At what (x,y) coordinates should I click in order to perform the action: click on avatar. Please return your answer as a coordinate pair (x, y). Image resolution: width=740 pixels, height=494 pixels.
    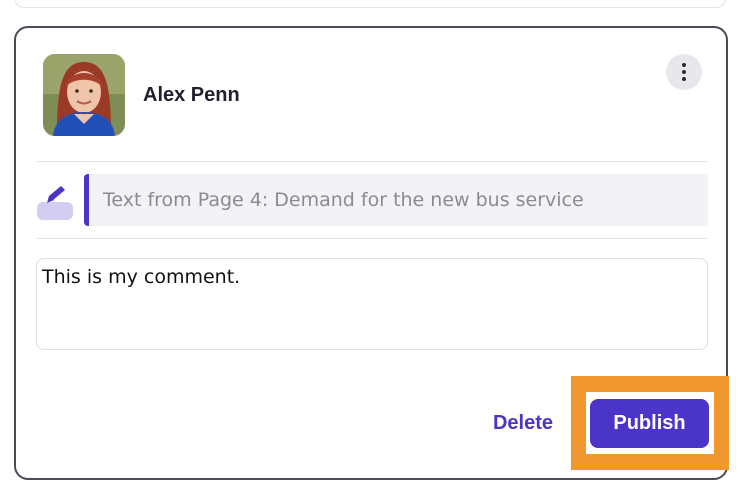
    Looking at the image, I should click on (84, 95).